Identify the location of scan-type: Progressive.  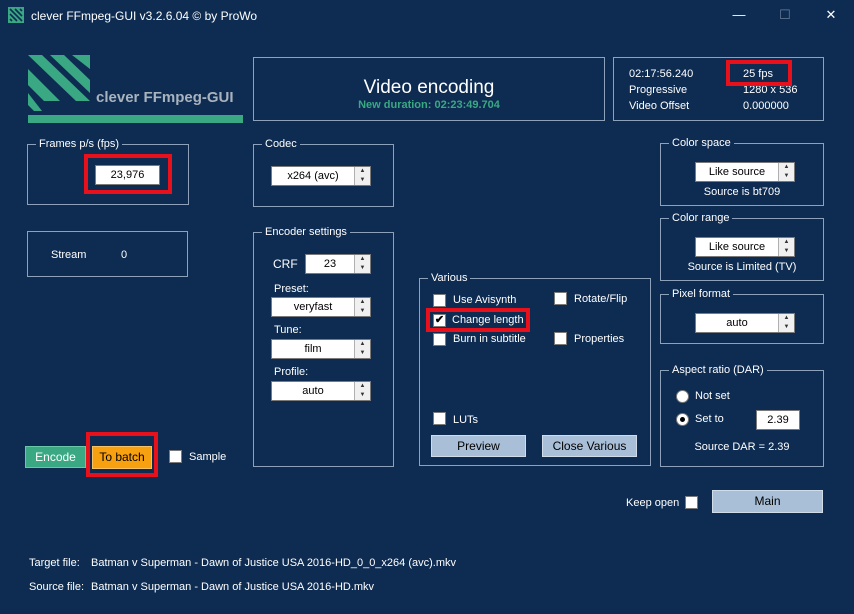
(658, 90).